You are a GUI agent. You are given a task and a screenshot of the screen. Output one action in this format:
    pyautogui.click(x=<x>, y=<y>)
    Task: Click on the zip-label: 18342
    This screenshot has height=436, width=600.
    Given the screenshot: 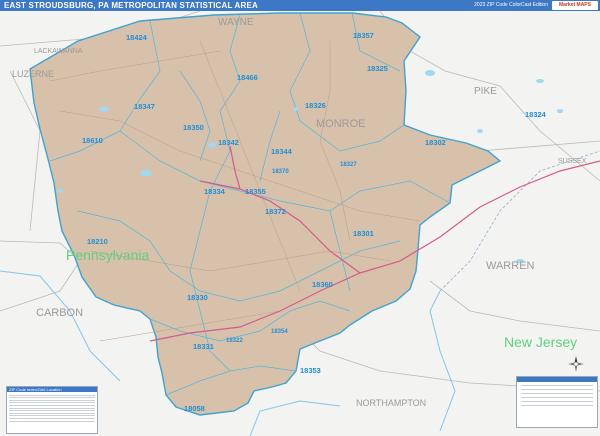 What is the action you would take?
    pyautogui.click(x=228, y=142)
    